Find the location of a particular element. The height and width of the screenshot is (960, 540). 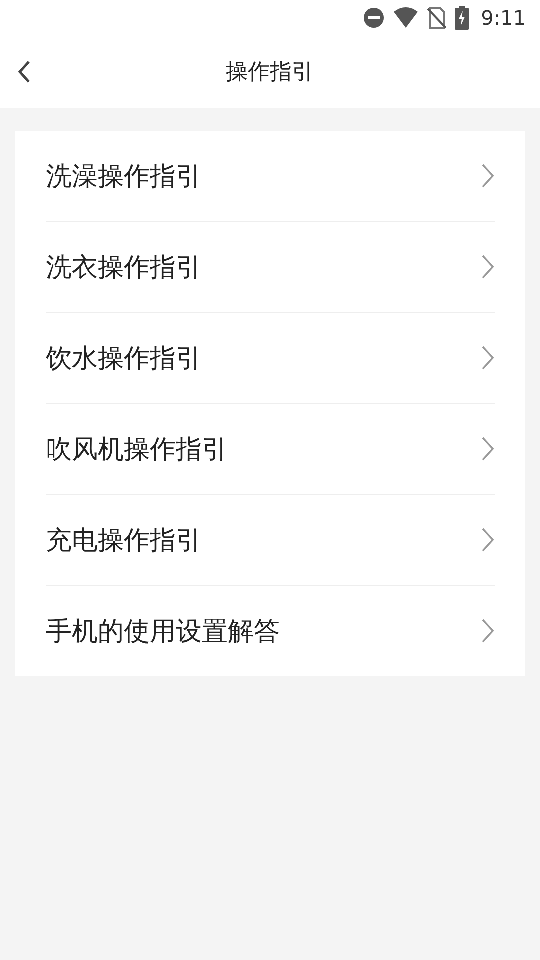

back-icon is located at coordinates (24, 72).